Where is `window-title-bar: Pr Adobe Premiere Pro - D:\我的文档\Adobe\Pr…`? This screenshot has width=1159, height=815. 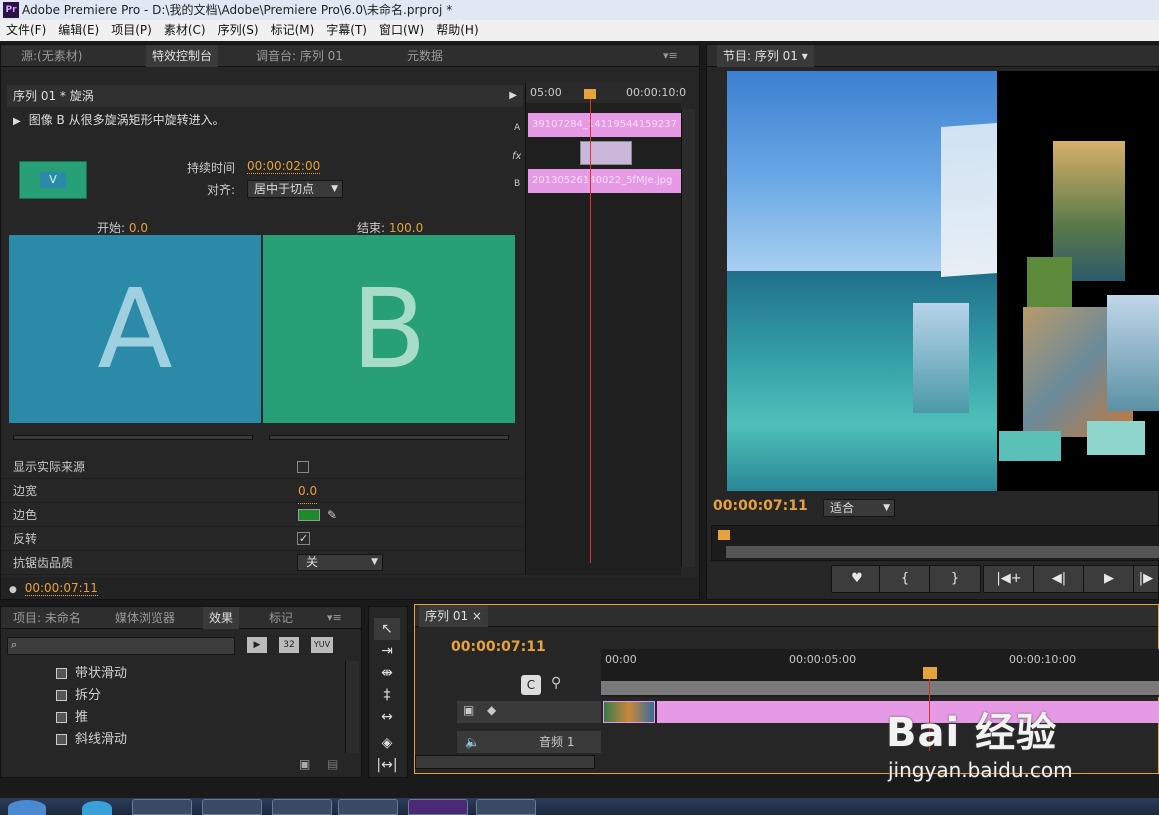
window-title-bar: Pr Adobe Premiere Pro - D:\我的文档\Adobe\Pr… is located at coordinates (579, 10).